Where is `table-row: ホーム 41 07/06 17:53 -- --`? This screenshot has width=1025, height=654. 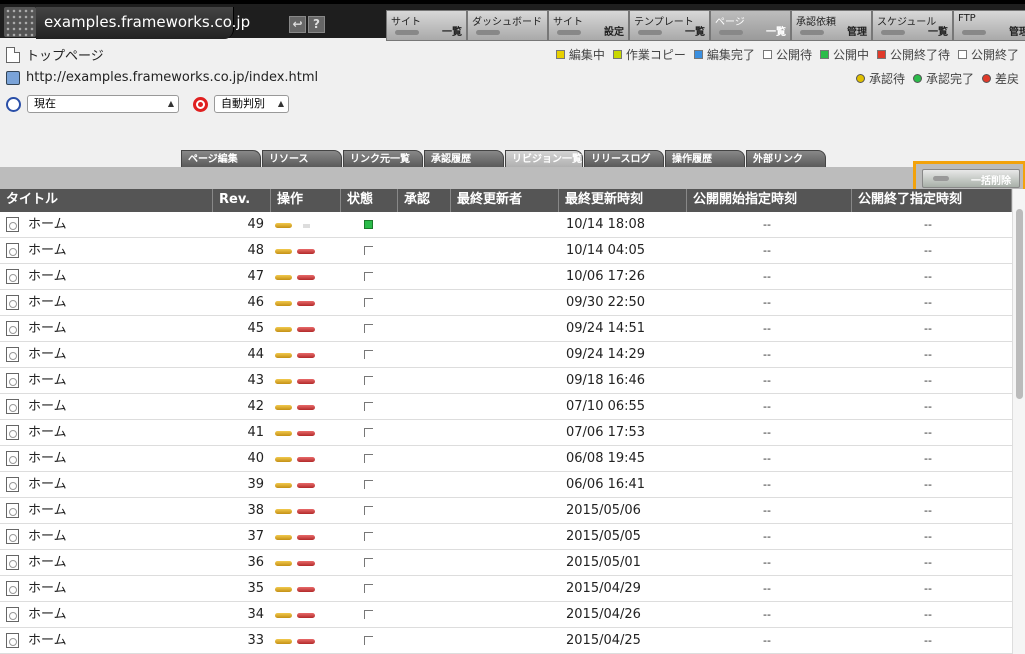
table-row: ホーム 41 07/06 17:53 -- -- is located at coordinates (506, 433).